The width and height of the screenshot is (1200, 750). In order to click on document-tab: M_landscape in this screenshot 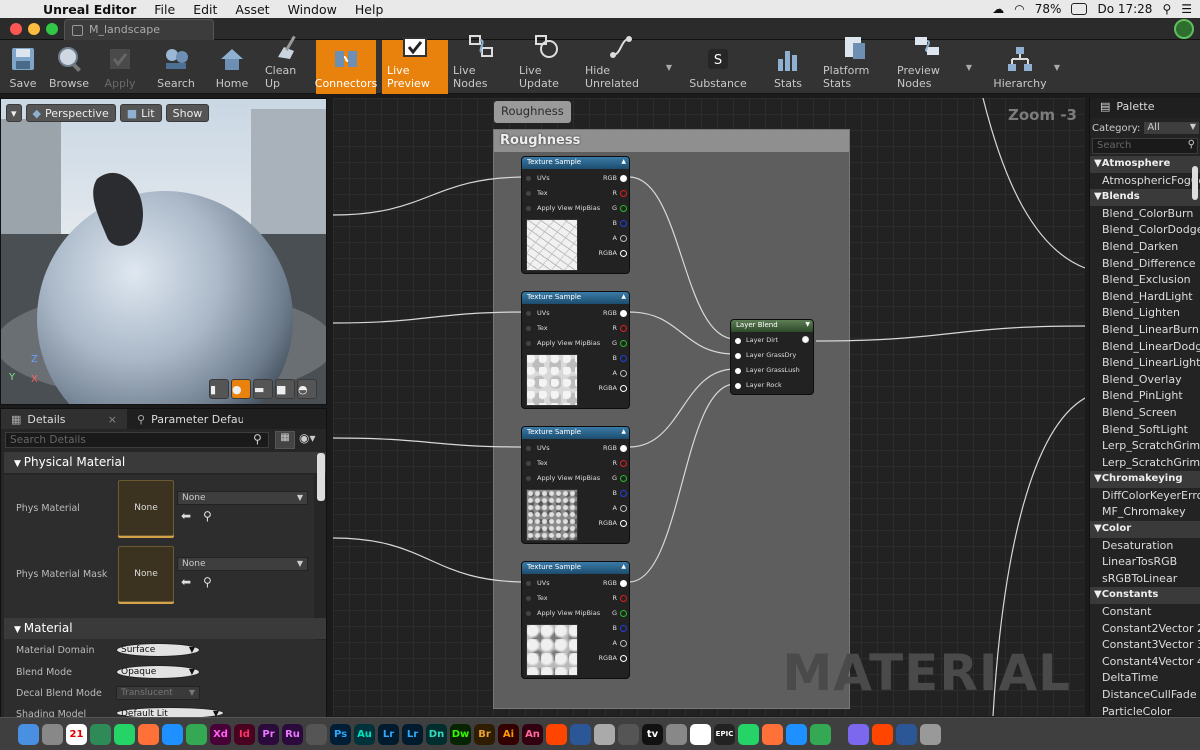, I will do `click(139, 29)`.